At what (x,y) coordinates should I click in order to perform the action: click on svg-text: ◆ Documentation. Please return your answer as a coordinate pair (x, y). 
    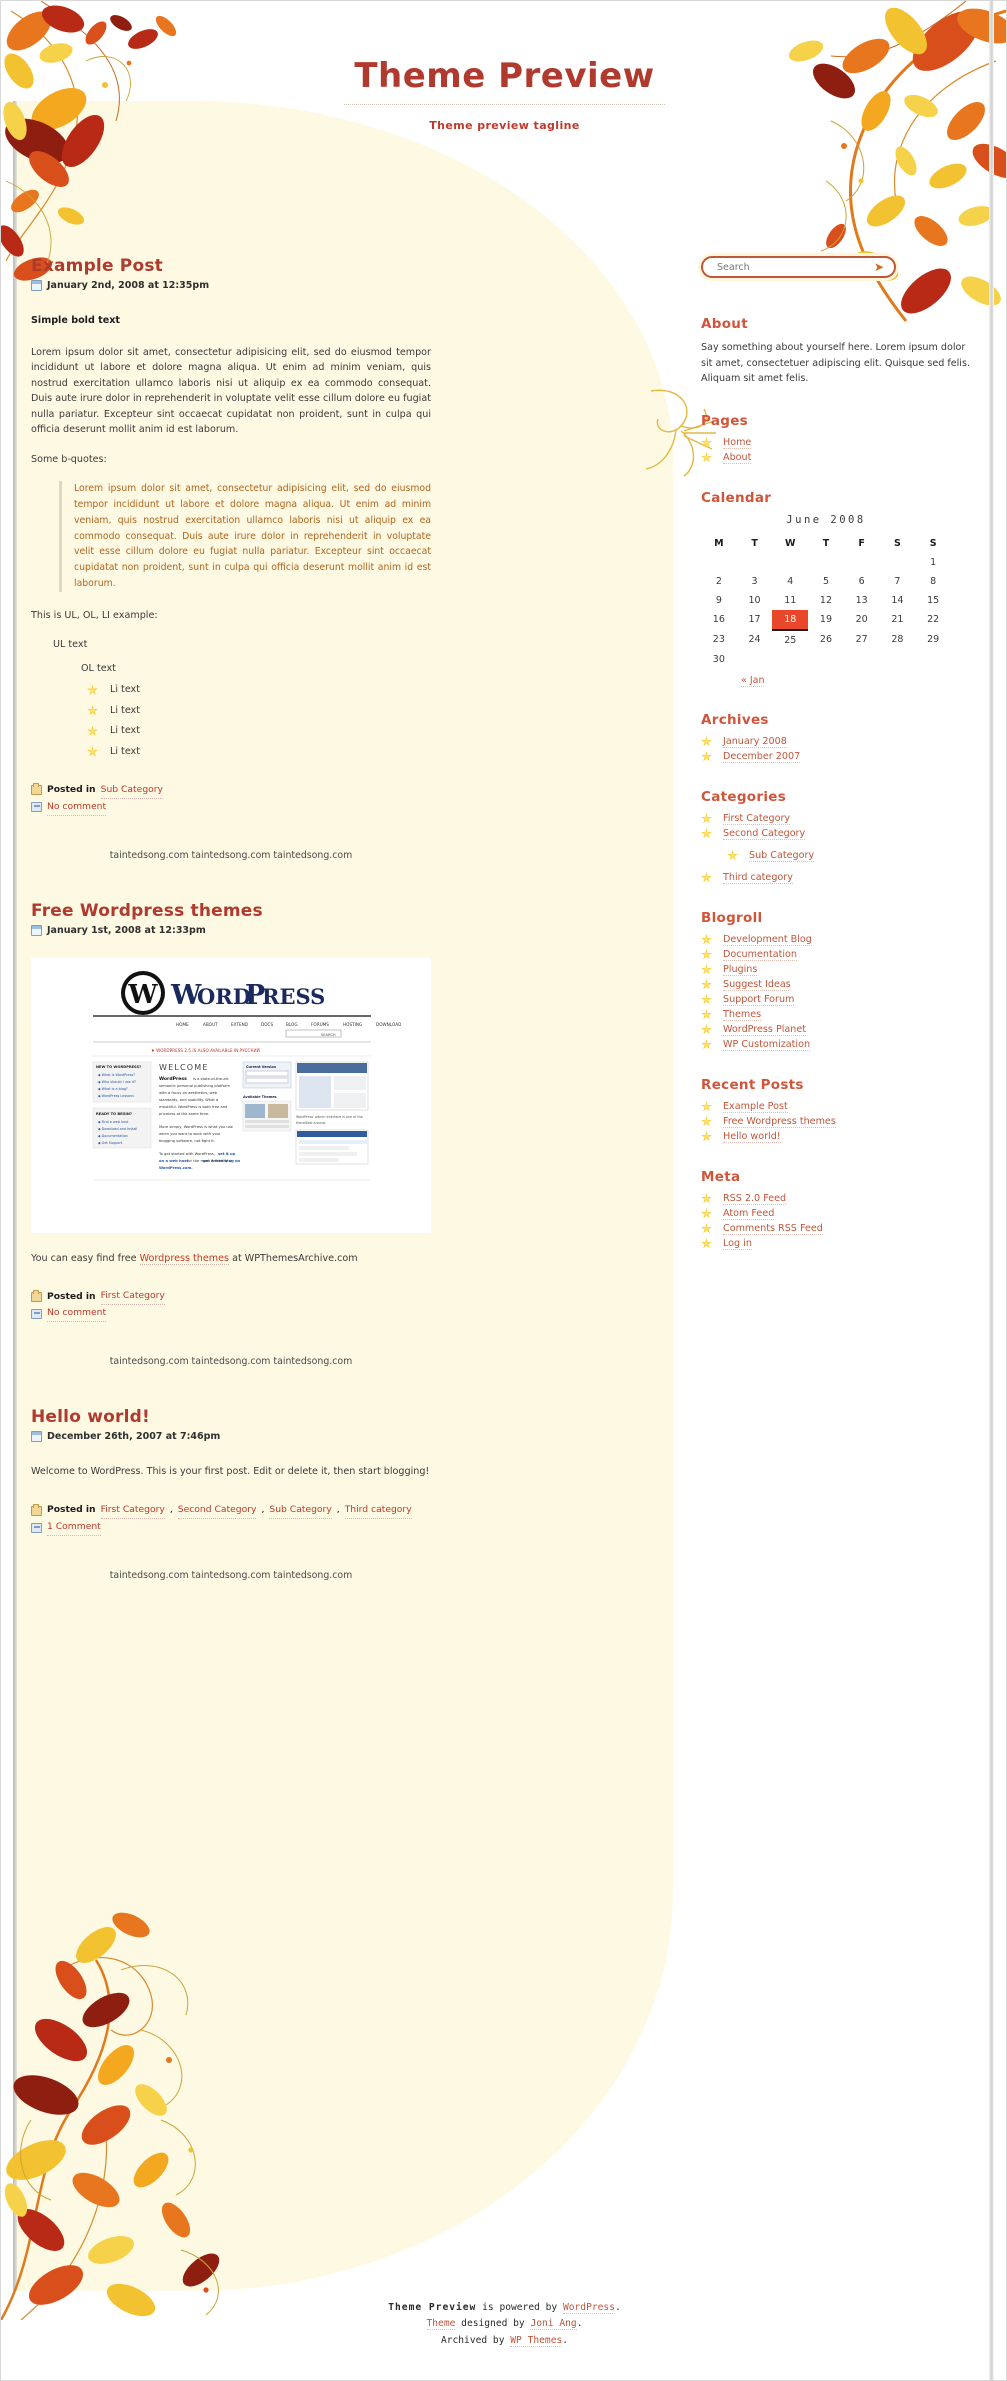
    Looking at the image, I should click on (113, 1136).